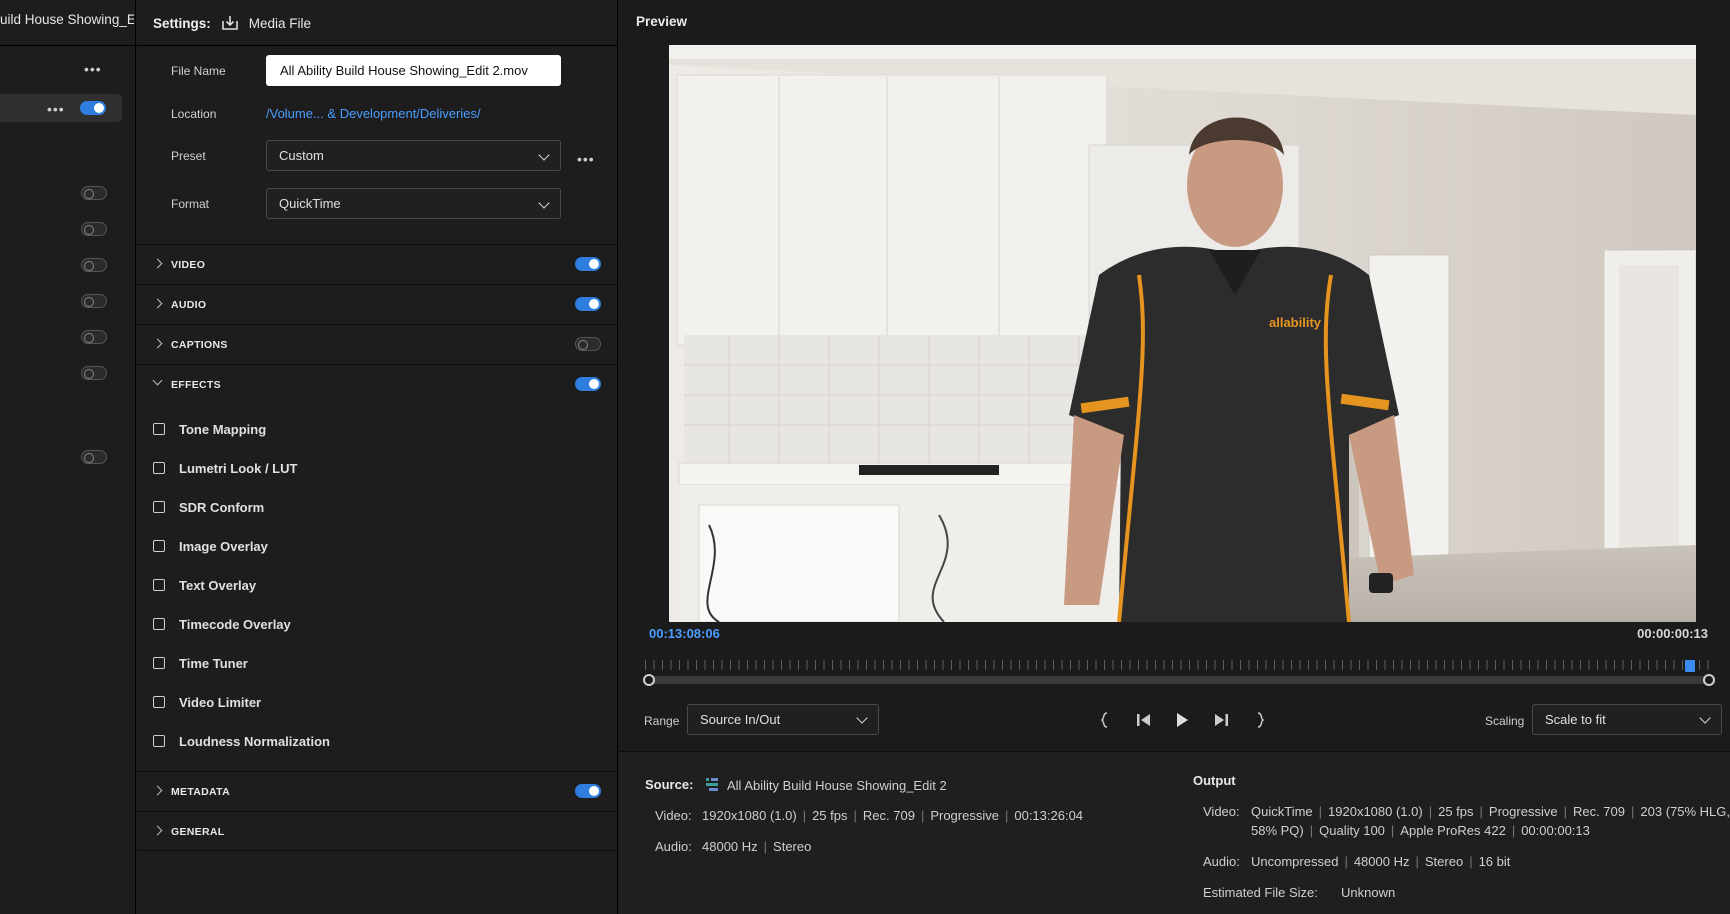 This screenshot has height=914, width=1730. Describe the element at coordinates (209, 429) in the screenshot. I see `effect-tone-mapping: Tone Mapping` at that location.